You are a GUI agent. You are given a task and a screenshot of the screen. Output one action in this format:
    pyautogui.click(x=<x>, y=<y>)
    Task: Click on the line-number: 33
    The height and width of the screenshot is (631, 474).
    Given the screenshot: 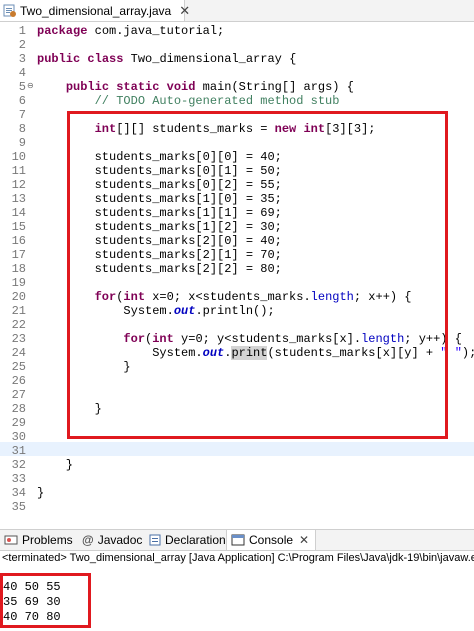 What is the action you would take?
    pyautogui.click(x=18, y=479)
    